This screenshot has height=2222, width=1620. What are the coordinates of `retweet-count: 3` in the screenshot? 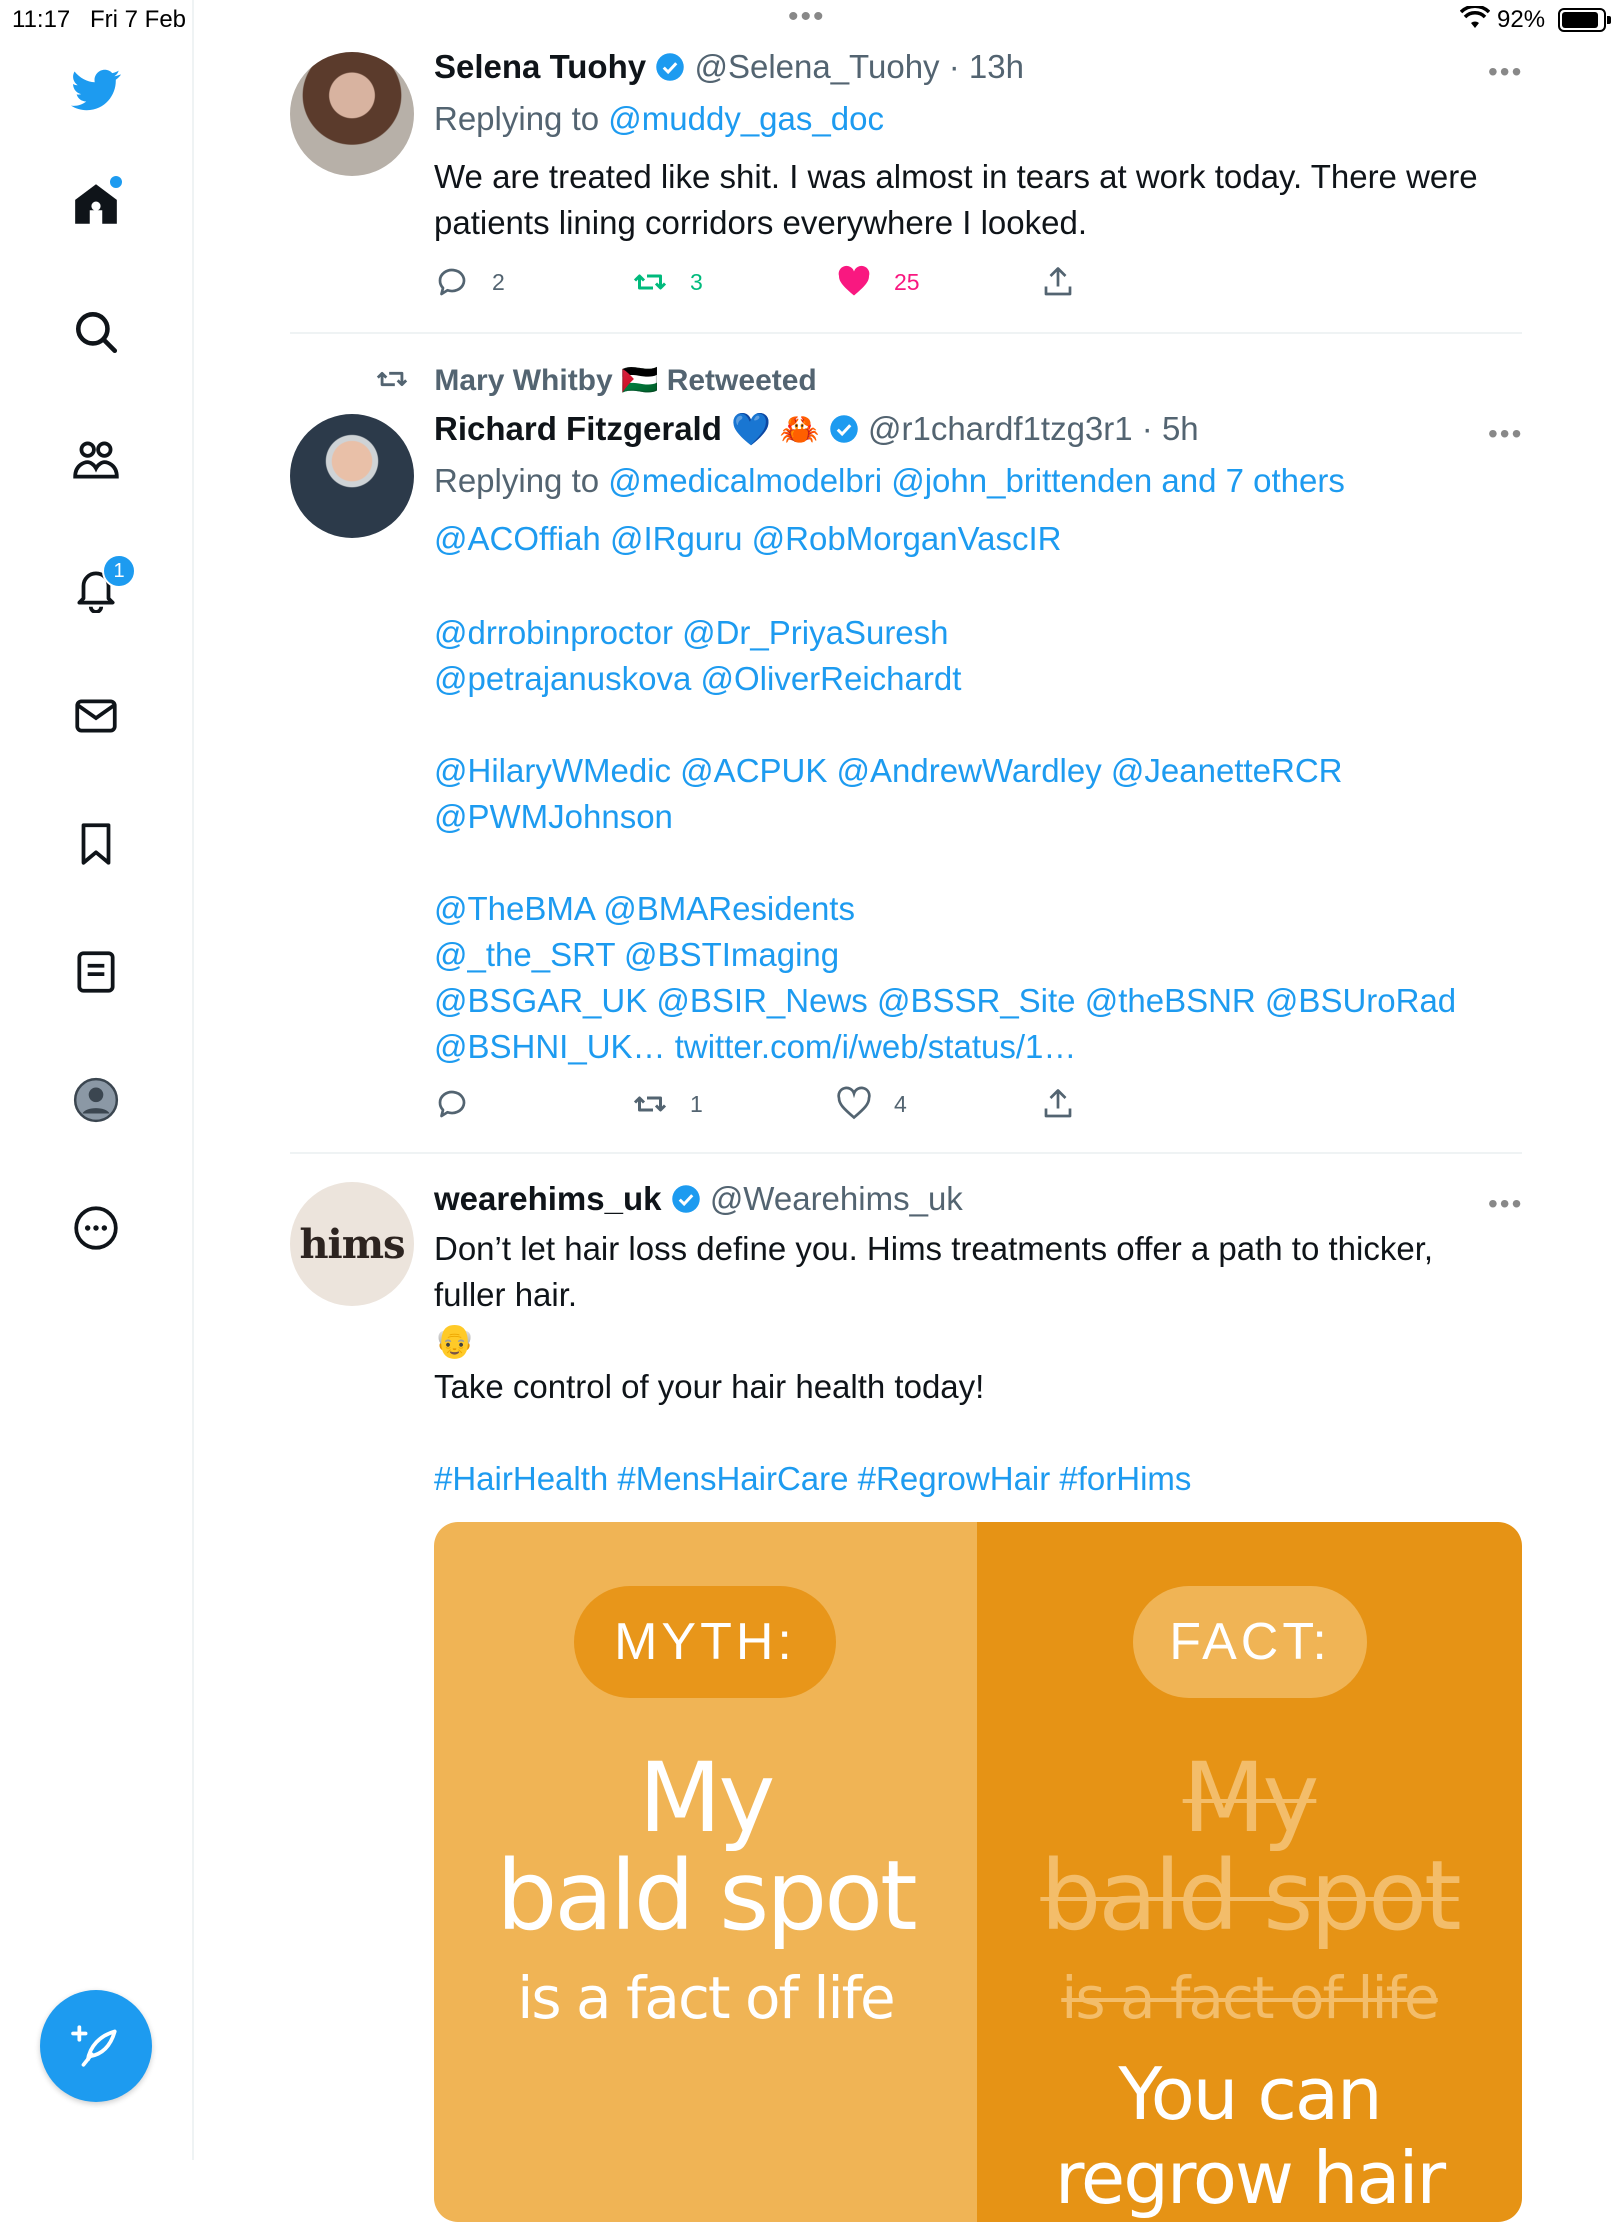 It's located at (696, 281).